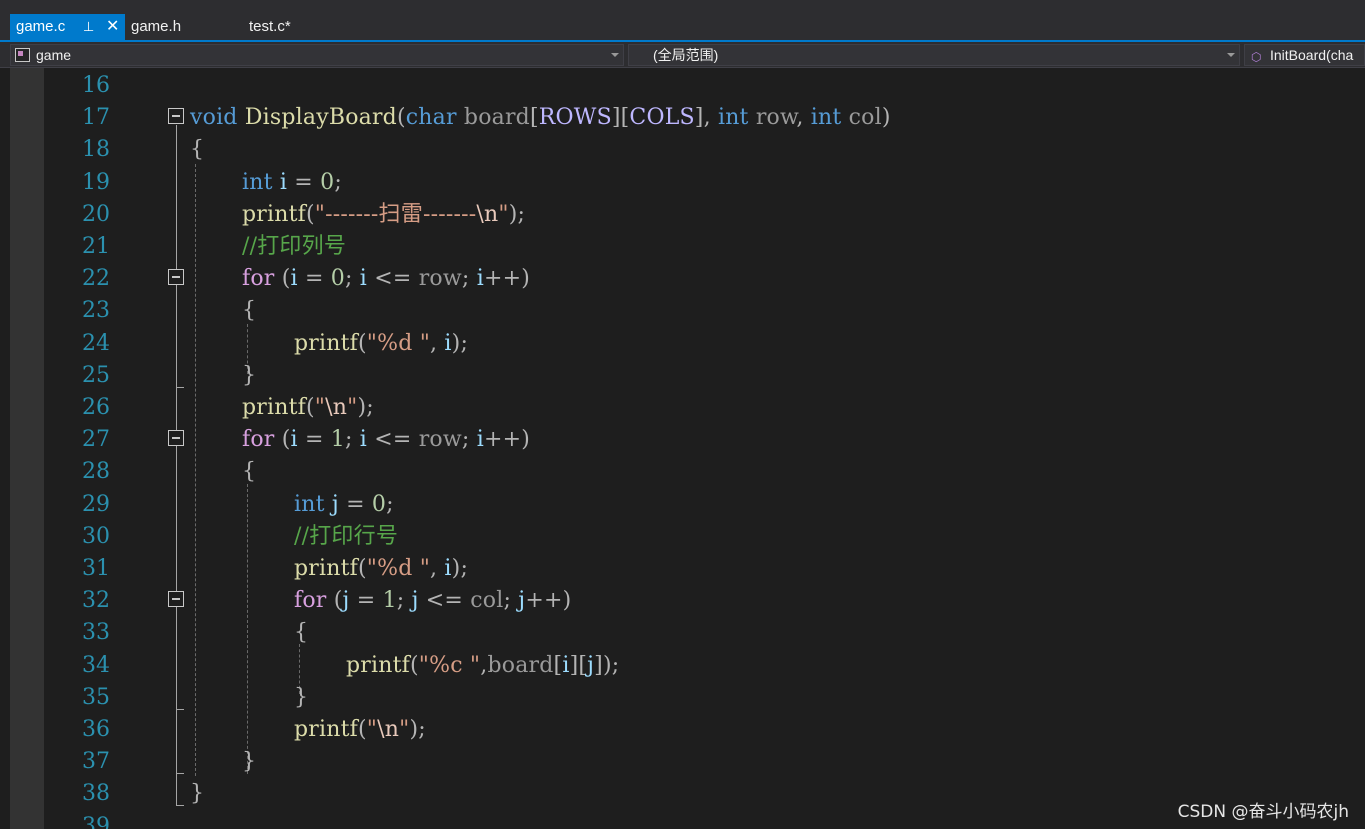 This screenshot has width=1365, height=829. Describe the element at coordinates (482, 666) in the screenshot. I see `code-text: printf("%c ",board[i][j]);` at that location.